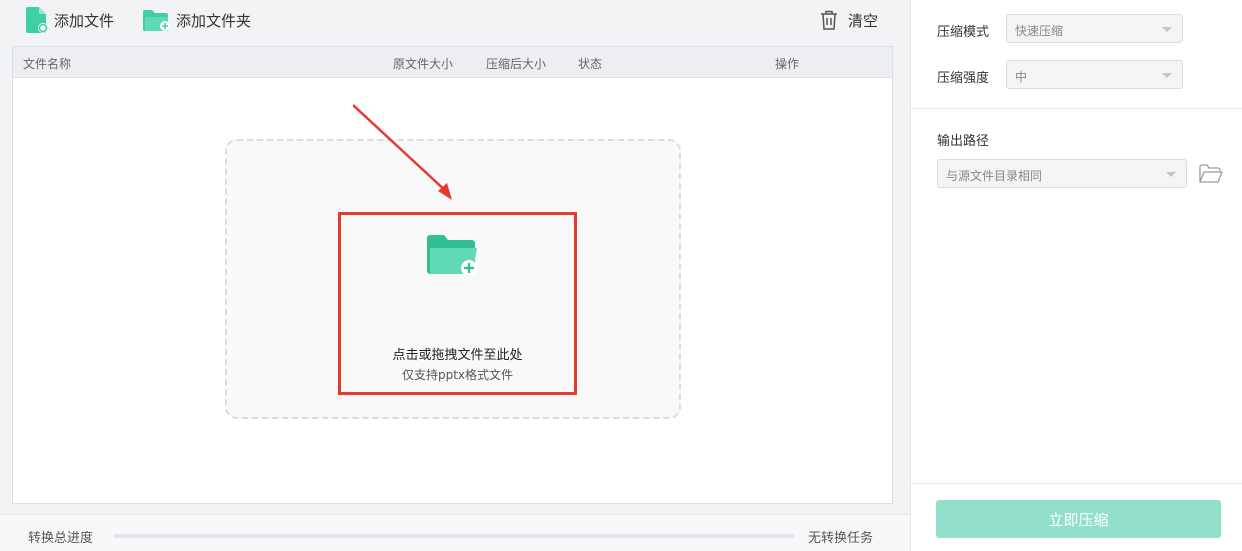 The height and width of the screenshot is (551, 1242). I want to click on progress-bar, so click(453, 536).